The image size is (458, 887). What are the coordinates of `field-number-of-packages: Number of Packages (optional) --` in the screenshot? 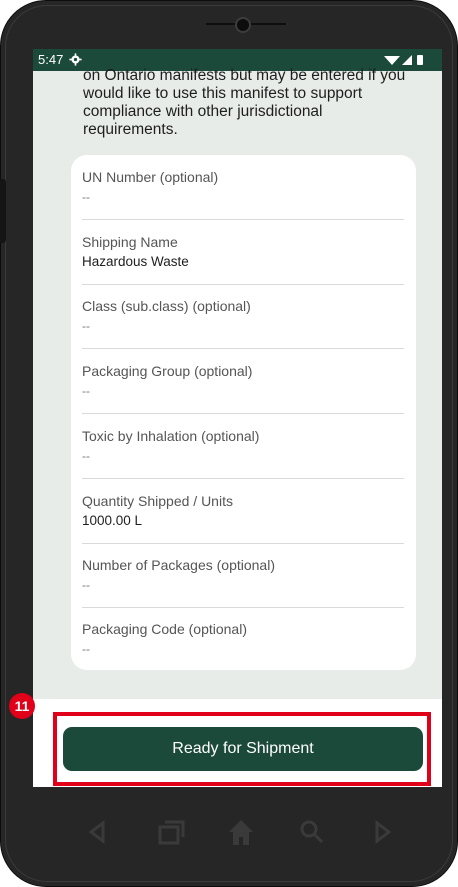 It's located at (243, 575).